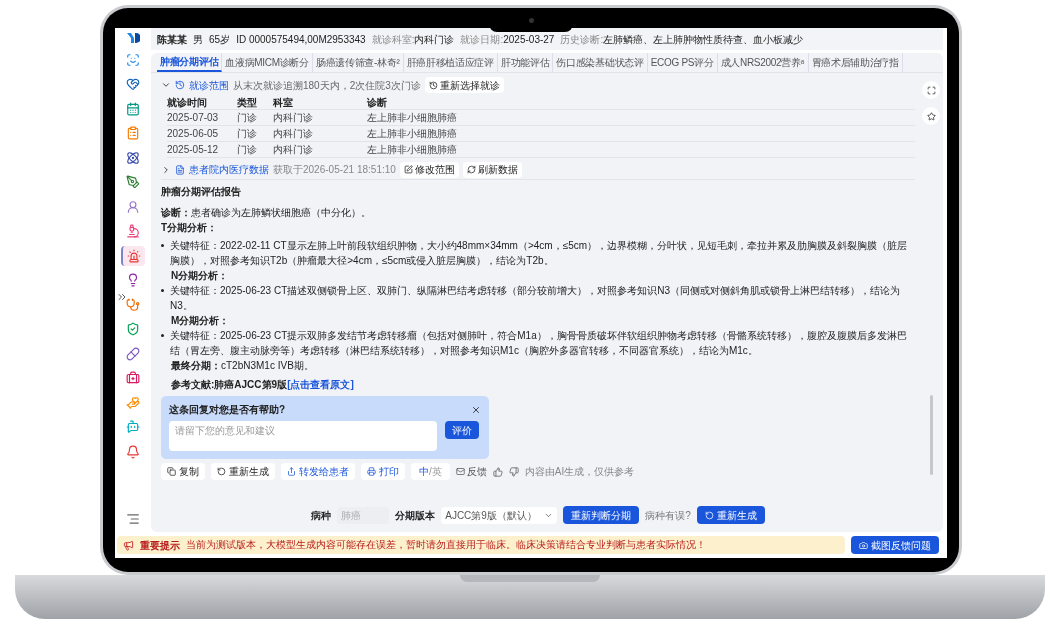 This screenshot has height=633, width=1053. What do you see at coordinates (536, 298) in the screenshot?
I see `analysis-text: 关键特征：2025-06-23 CT描述双侧锁骨上区、双肺门、纵隔淋巴结考虑转移（部分较前增大），对照参考知识N3（同侧或对侧斜角肌或锁骨上淋巴结转移），结论为N3。` at bounding box center [536, 298].